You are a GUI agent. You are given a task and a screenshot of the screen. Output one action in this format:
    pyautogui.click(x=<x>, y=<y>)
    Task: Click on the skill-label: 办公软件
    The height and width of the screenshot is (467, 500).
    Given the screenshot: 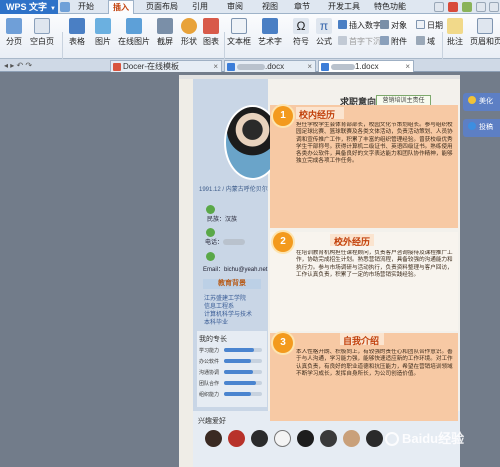 What is the action you would take?
    pyautogui.click(x=209, y=362)
    